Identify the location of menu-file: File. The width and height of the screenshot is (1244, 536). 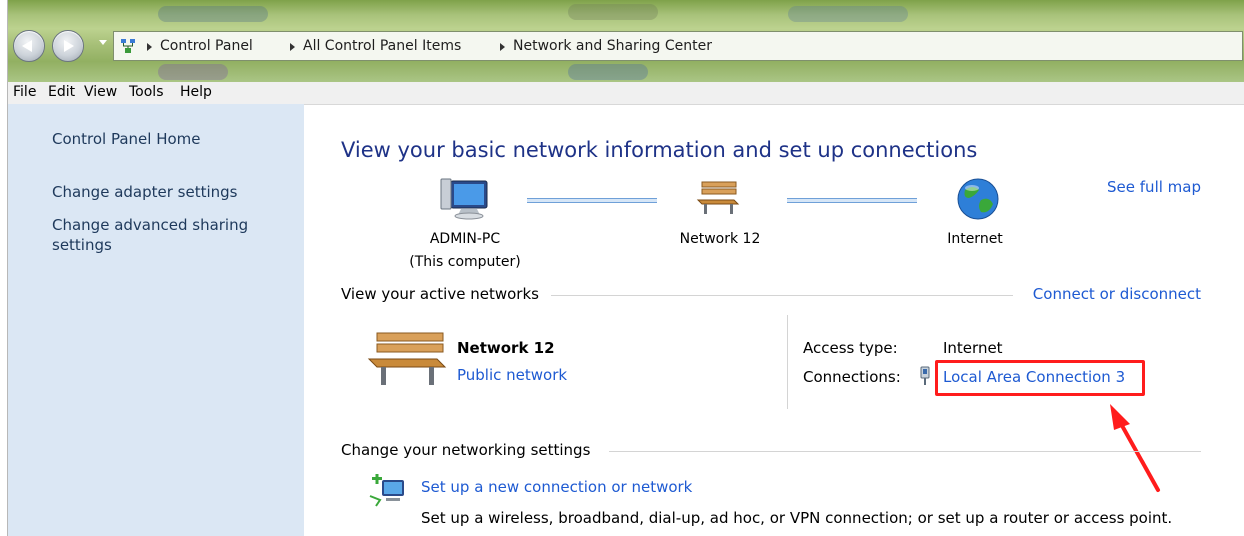
(24, 92).